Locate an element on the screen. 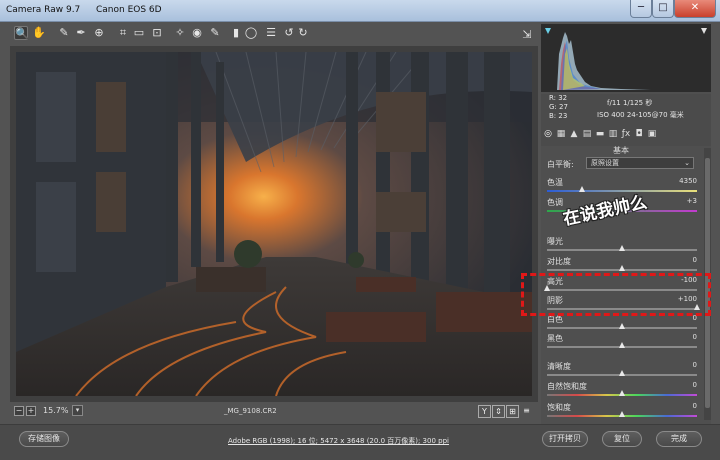 This screenshot has height=460, width=720. camera-calibration-tab-icon: ◘ is located at coordinates (639, 134).